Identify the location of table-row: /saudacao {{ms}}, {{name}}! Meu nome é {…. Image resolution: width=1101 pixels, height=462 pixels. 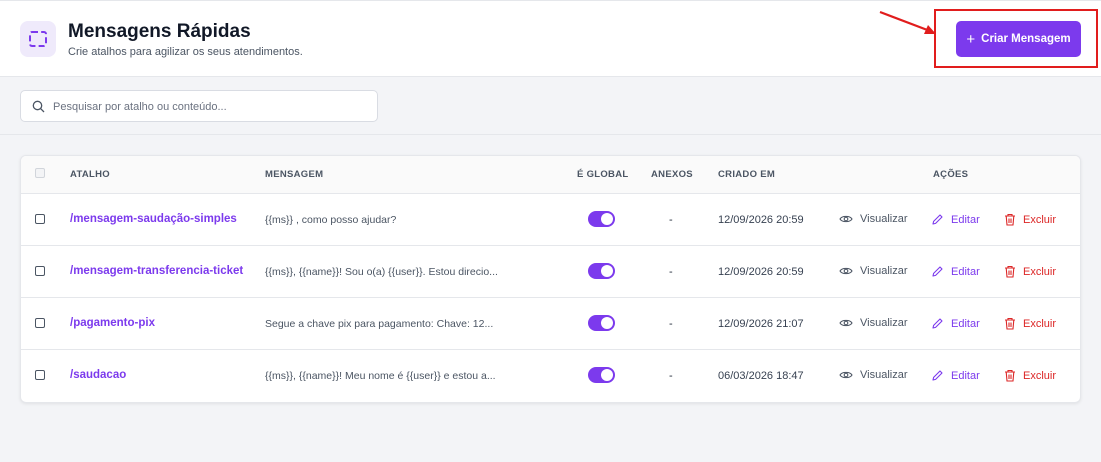
(550, 376).